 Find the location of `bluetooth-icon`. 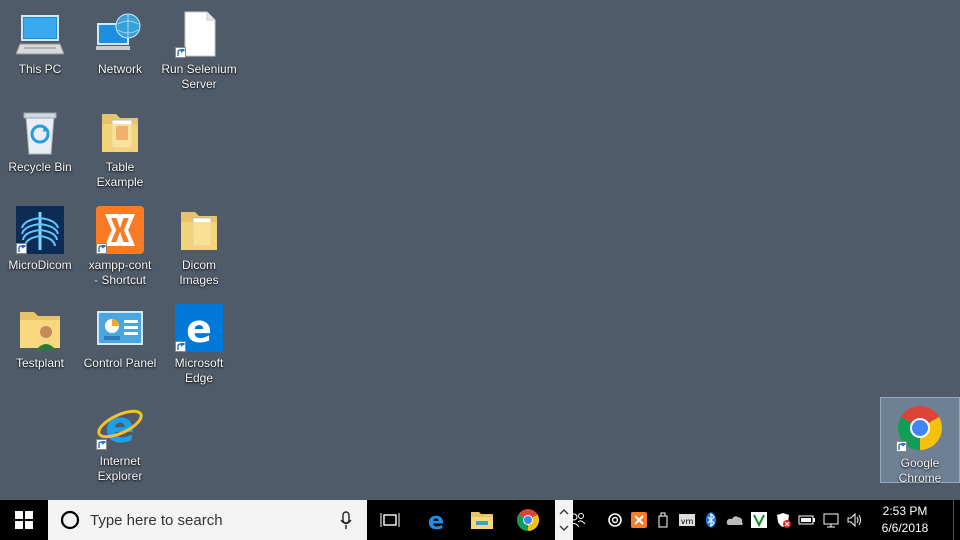

bluetooth-icon is located at coordinates (711, 520).